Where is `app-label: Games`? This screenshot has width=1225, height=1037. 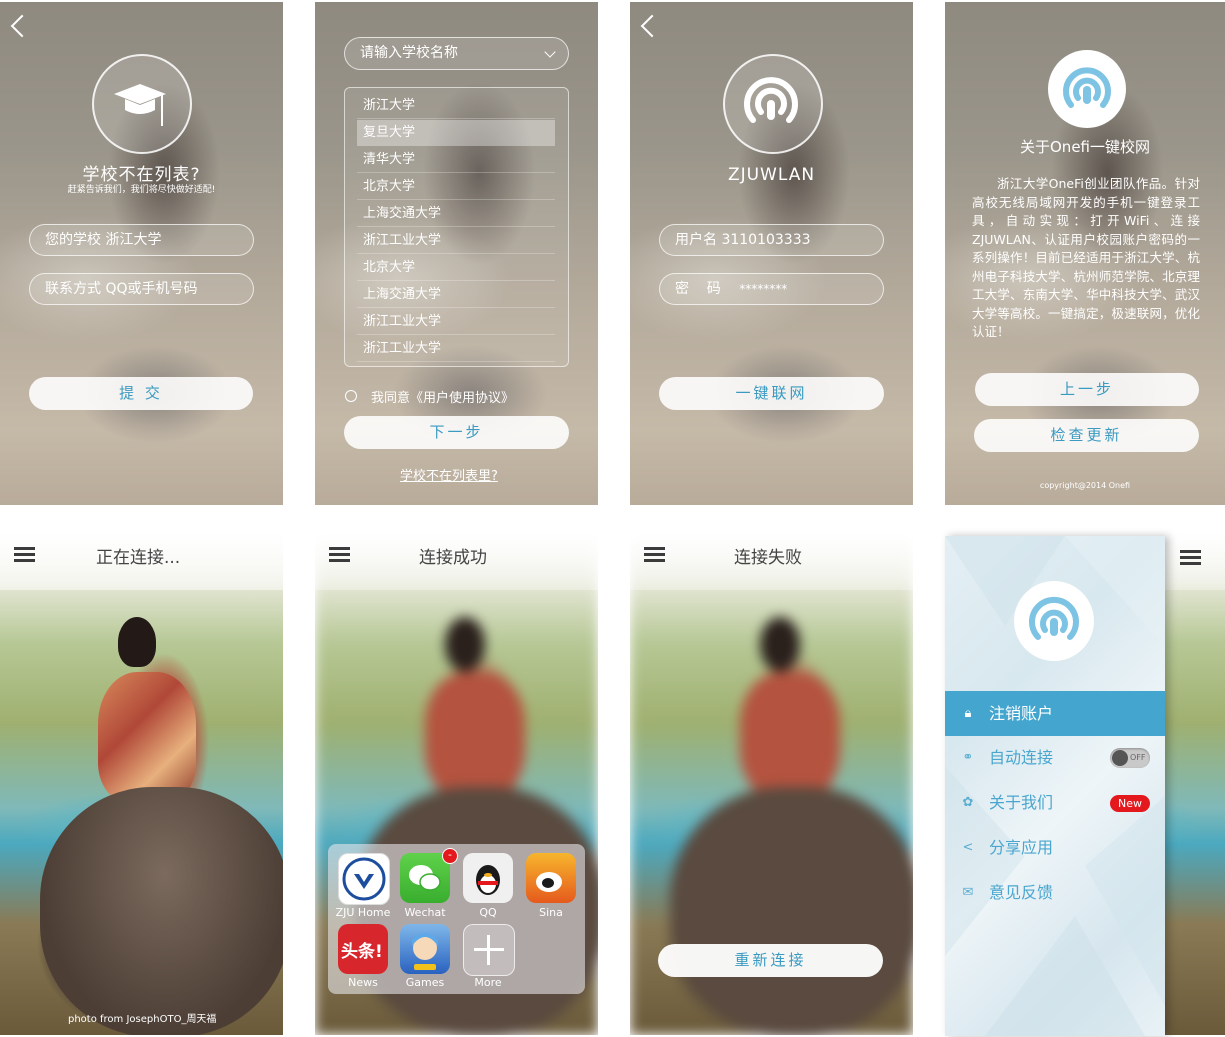
app-label: Games is located at coordinates (425, 982).